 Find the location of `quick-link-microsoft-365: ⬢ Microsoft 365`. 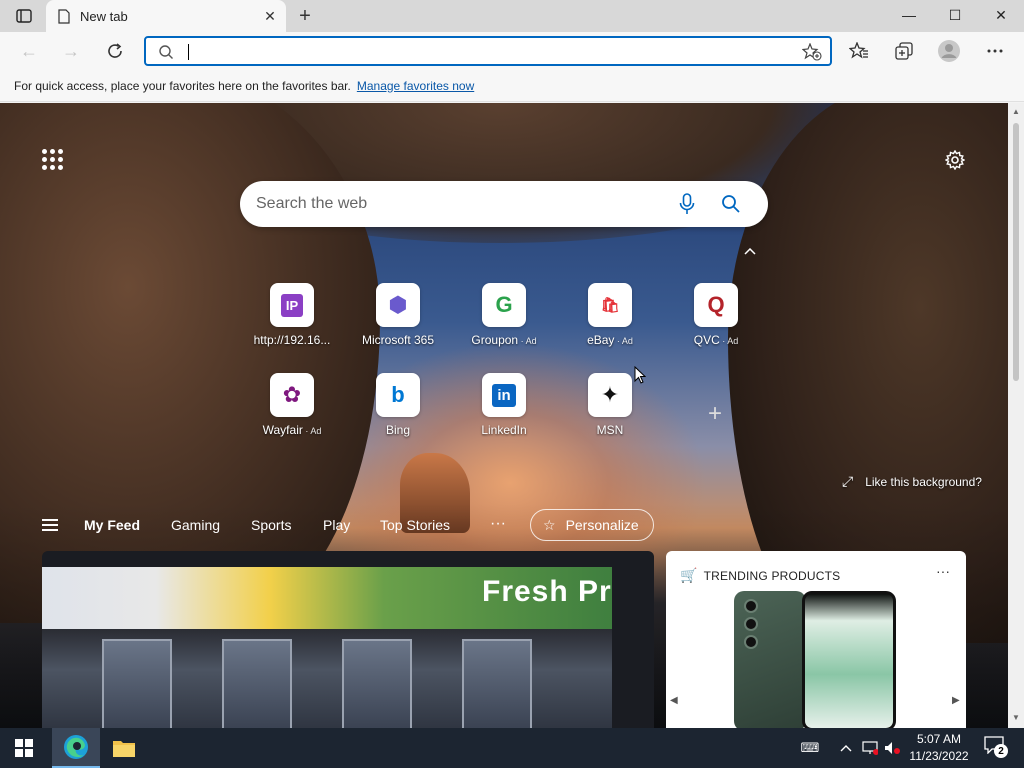

quick-link-microsoft-365: ⬢ Microsoft 365 is located at coordinates (398, 323).